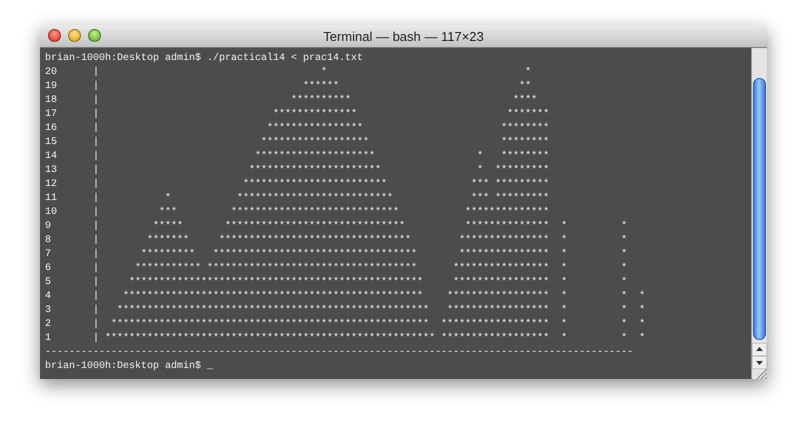 The width and height of the screenshot is (807, 433). What do you see at coordinates (297, 115) in the screenshot?
I see `output-line: 17 | ************** *******` at bounding box center [297, 115].